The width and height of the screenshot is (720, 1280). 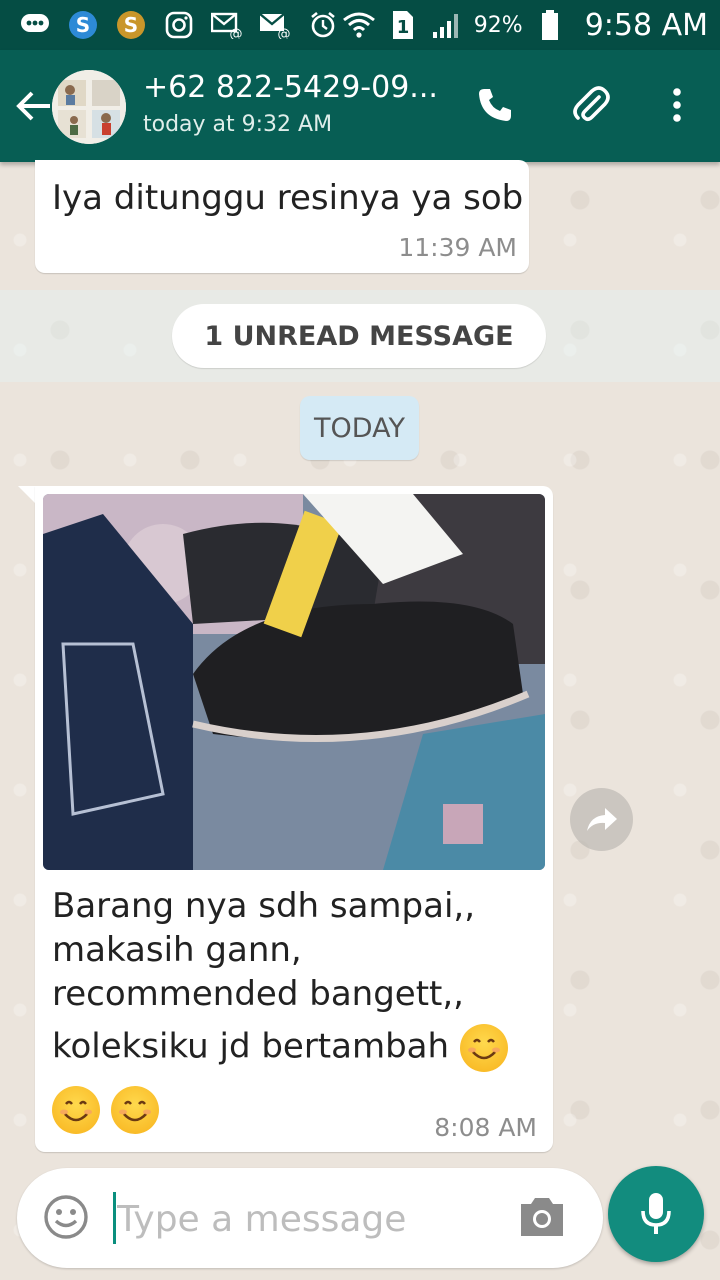 I want to click on skype-icon: S, so click(x=83, y=25).